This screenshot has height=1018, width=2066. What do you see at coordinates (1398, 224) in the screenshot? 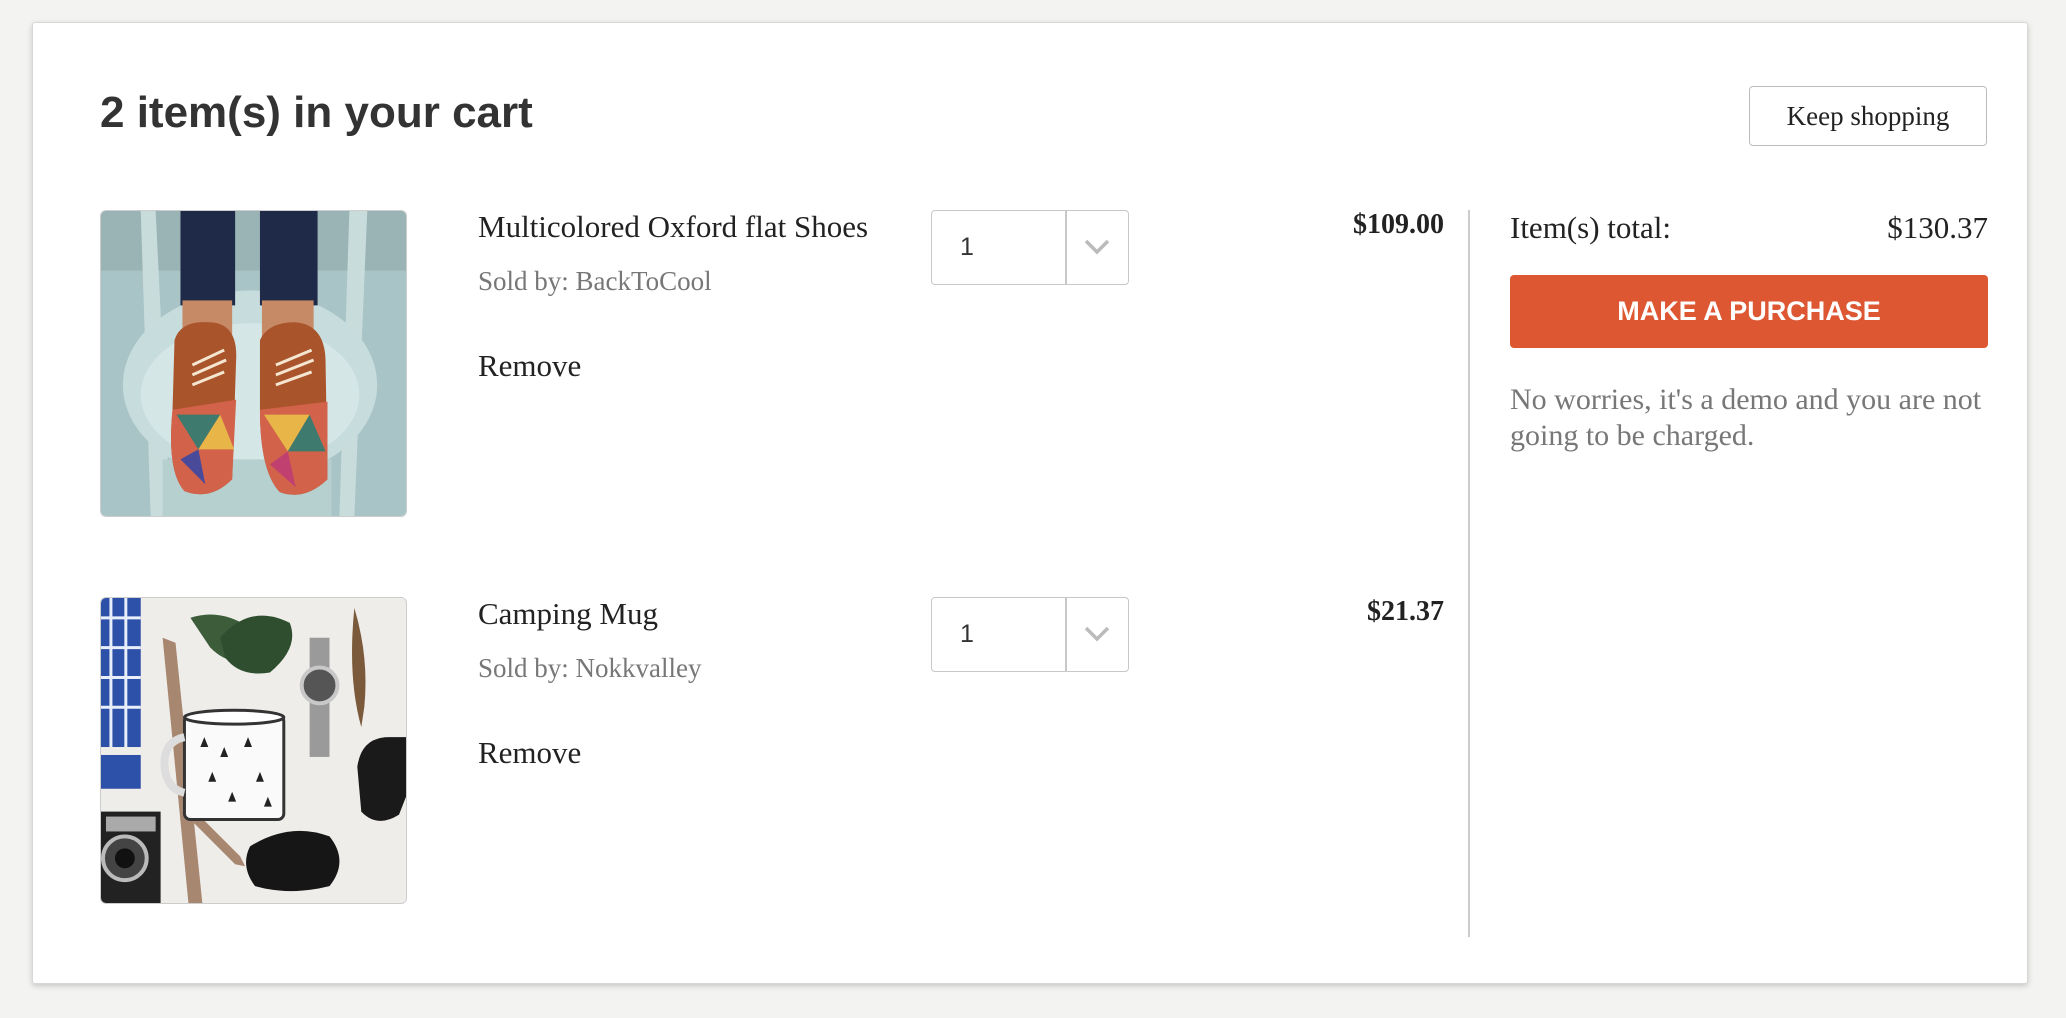
I see `item-price: $109.00` at bounding box center [1398, 224].